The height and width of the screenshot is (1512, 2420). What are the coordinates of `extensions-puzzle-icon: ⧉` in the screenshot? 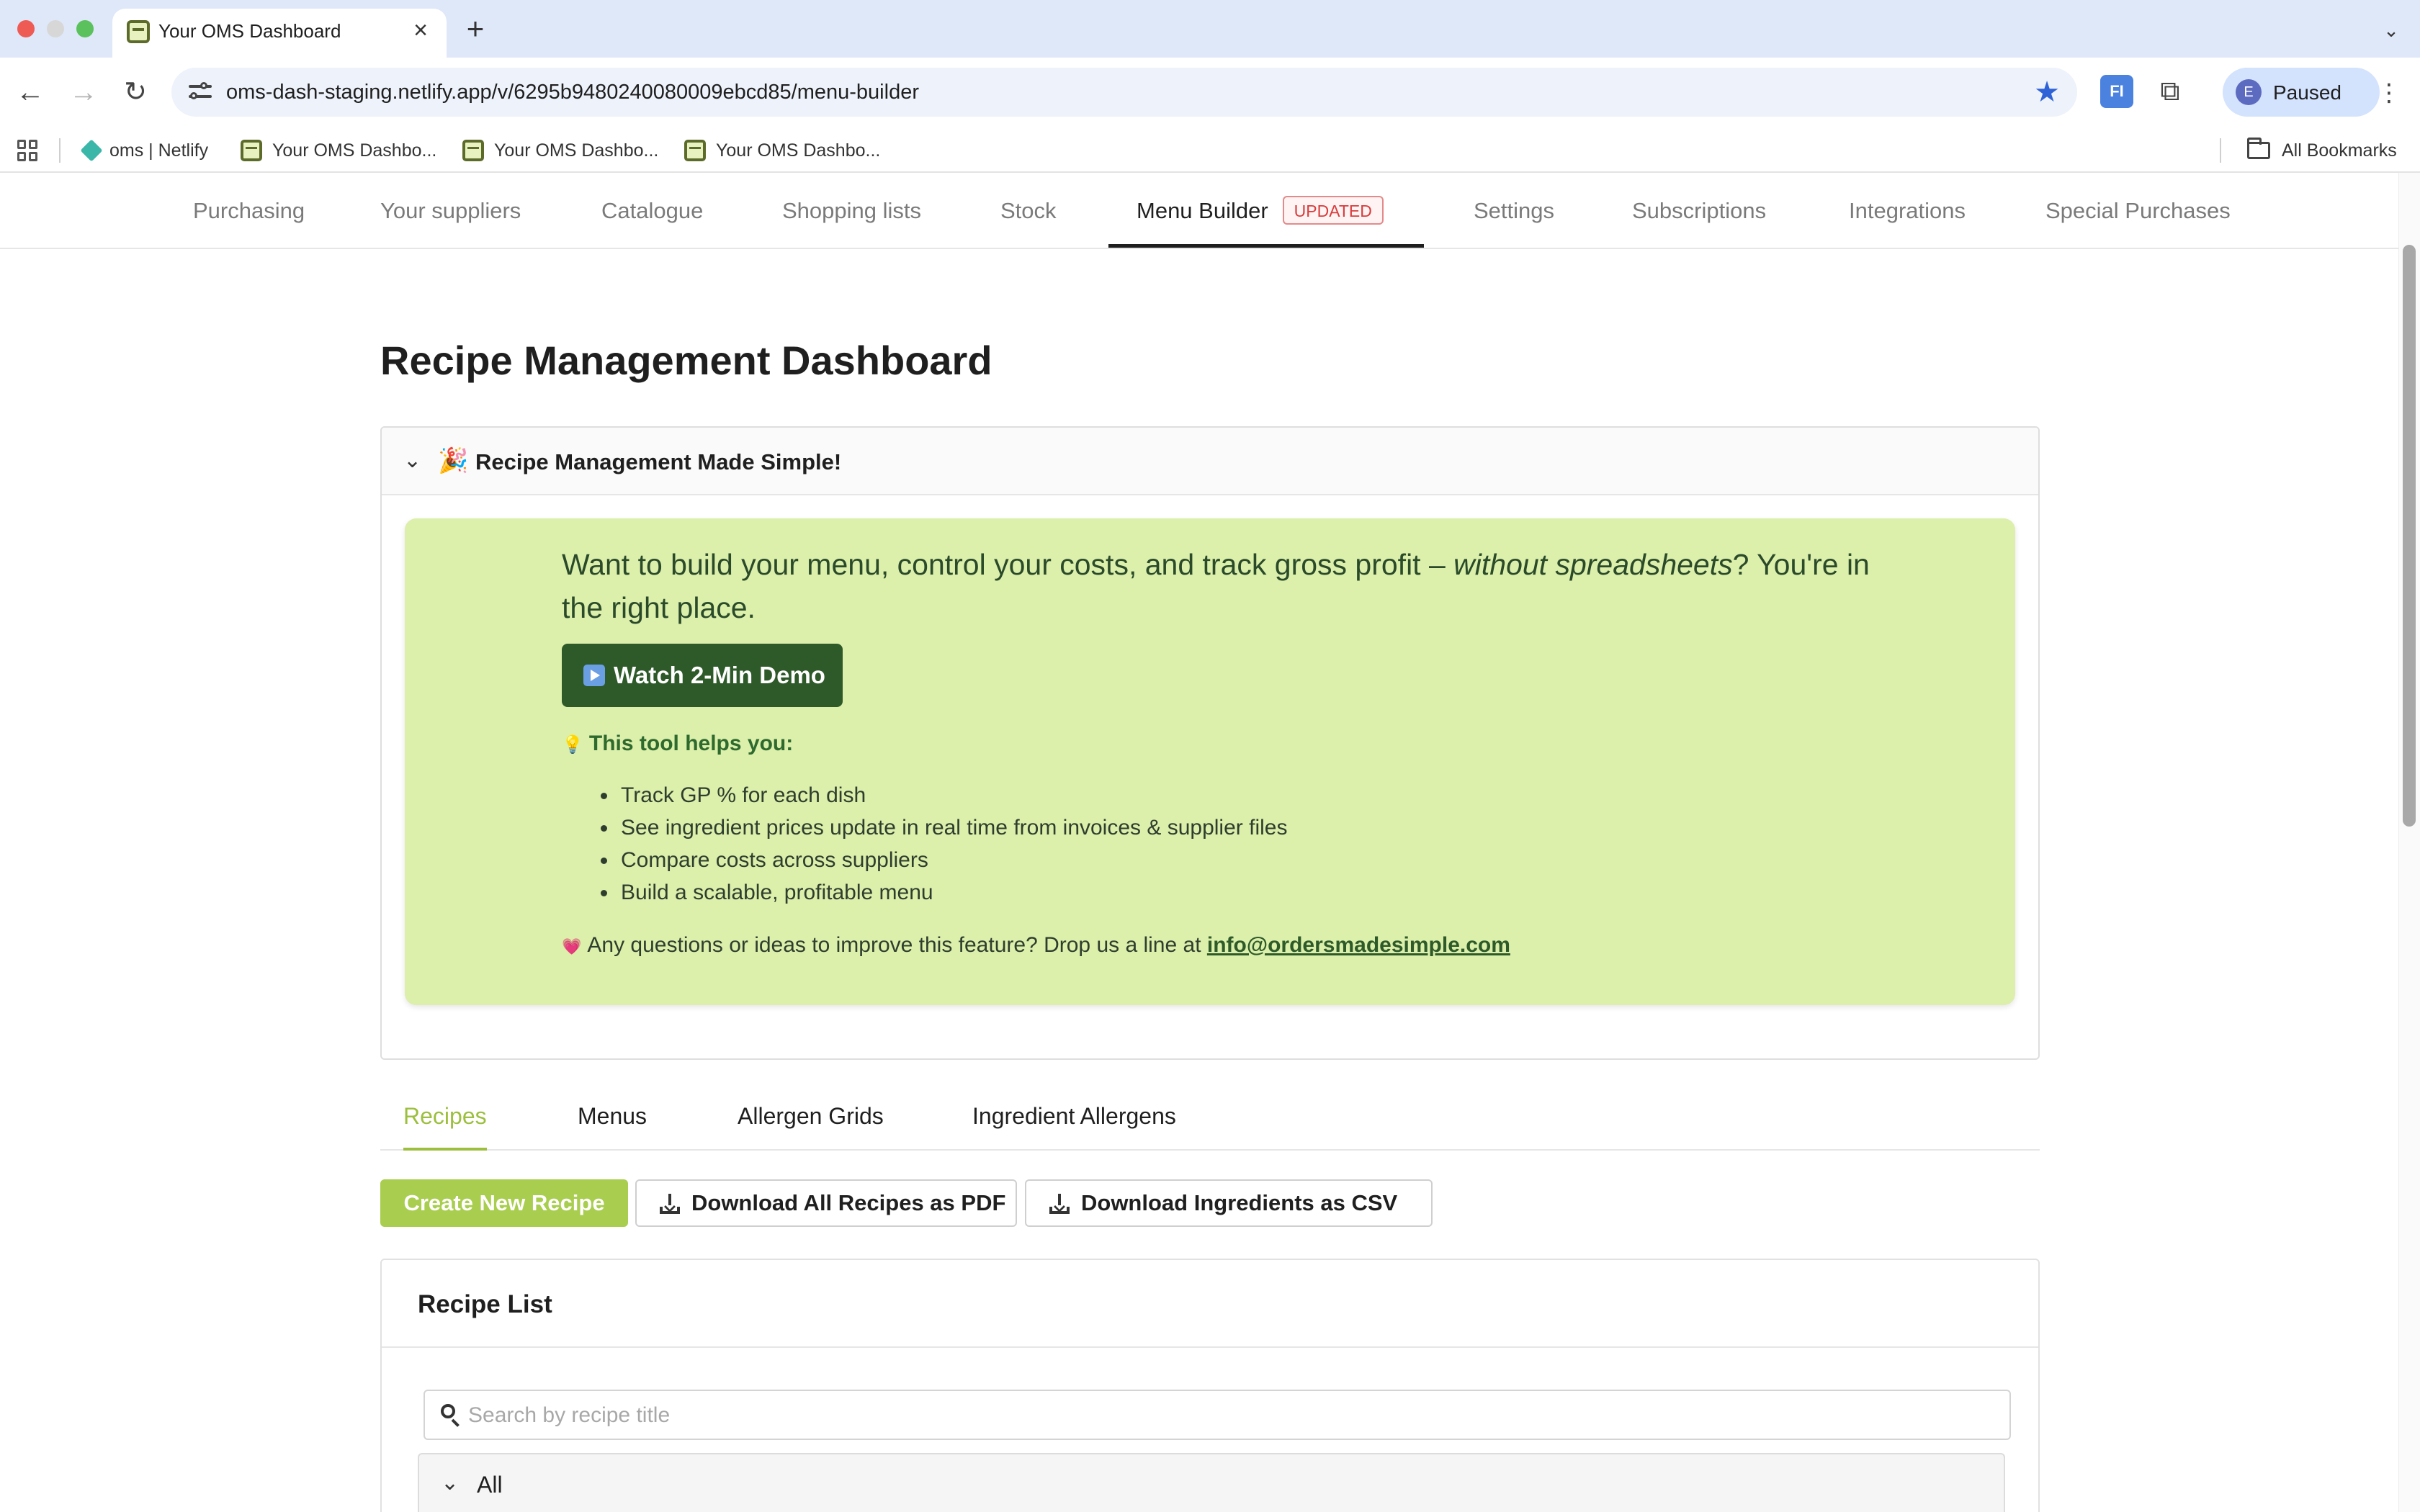 It's located at (2170, 91).